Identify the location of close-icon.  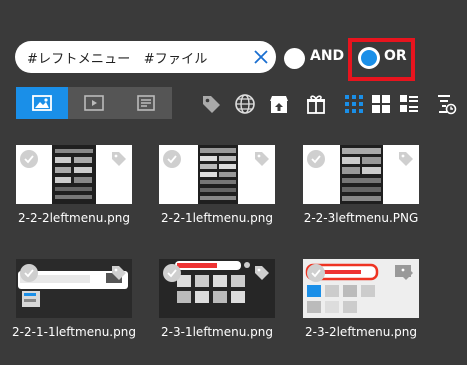
(261, 57).